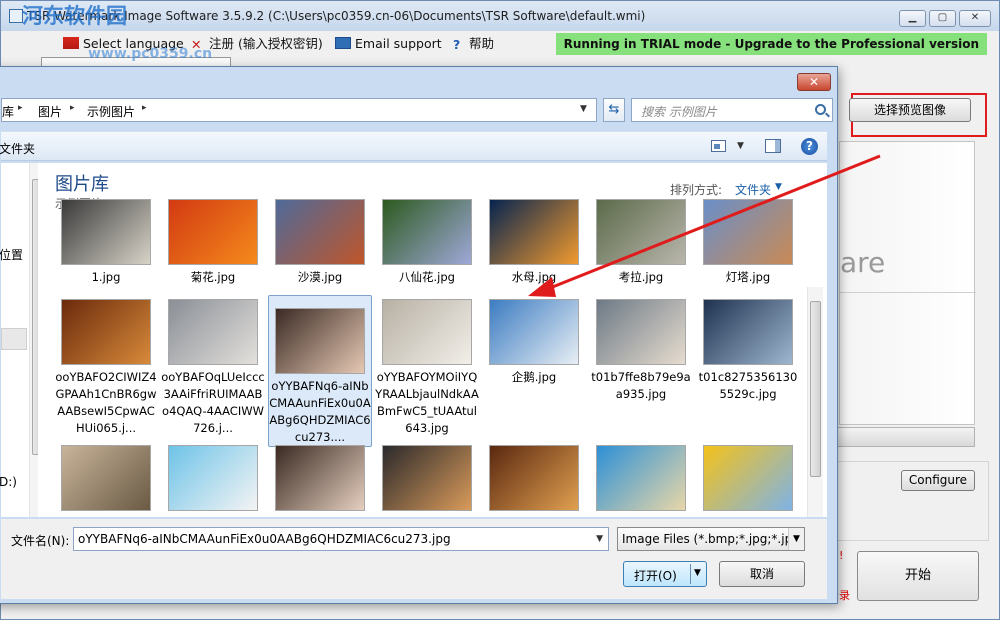 The image size is (1000, 620). Describe the element at coordinates (111, 111) in the screenshot. I see `breadcrumb-sample-pictures: 示例图片` at that location.